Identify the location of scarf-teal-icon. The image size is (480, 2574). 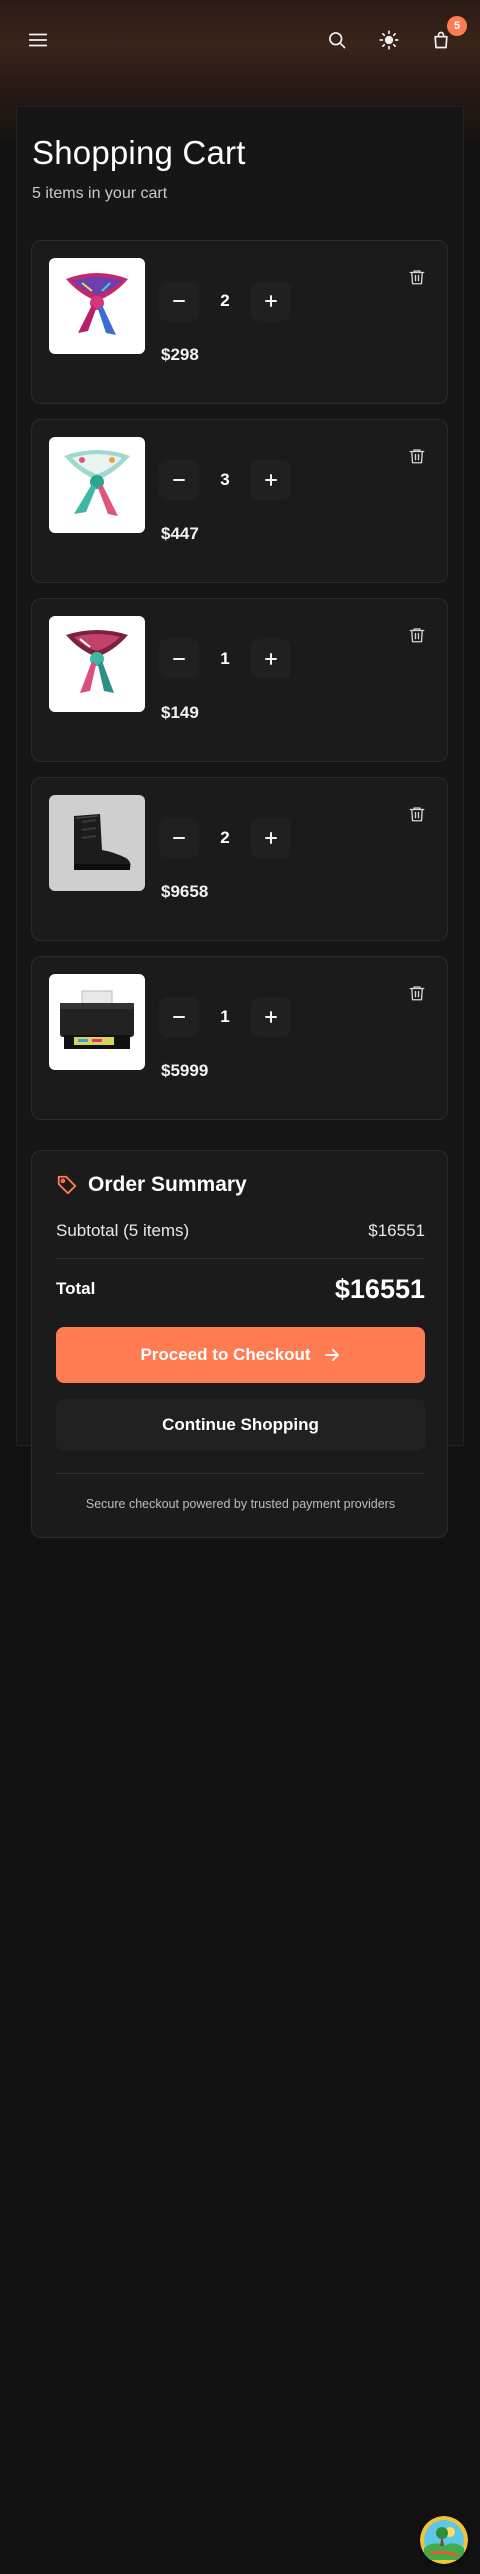
(97, 483).